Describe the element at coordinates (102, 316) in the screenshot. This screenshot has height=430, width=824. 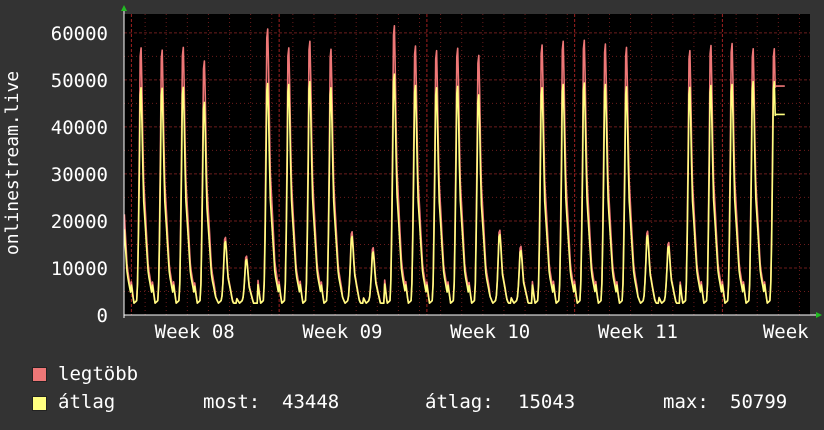
I see `y-tick-label: 0` at that location.